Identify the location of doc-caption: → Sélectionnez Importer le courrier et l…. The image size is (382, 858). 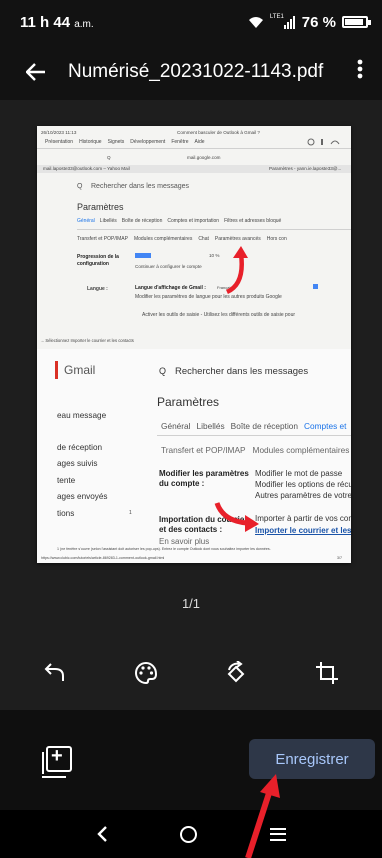
(87, 340).